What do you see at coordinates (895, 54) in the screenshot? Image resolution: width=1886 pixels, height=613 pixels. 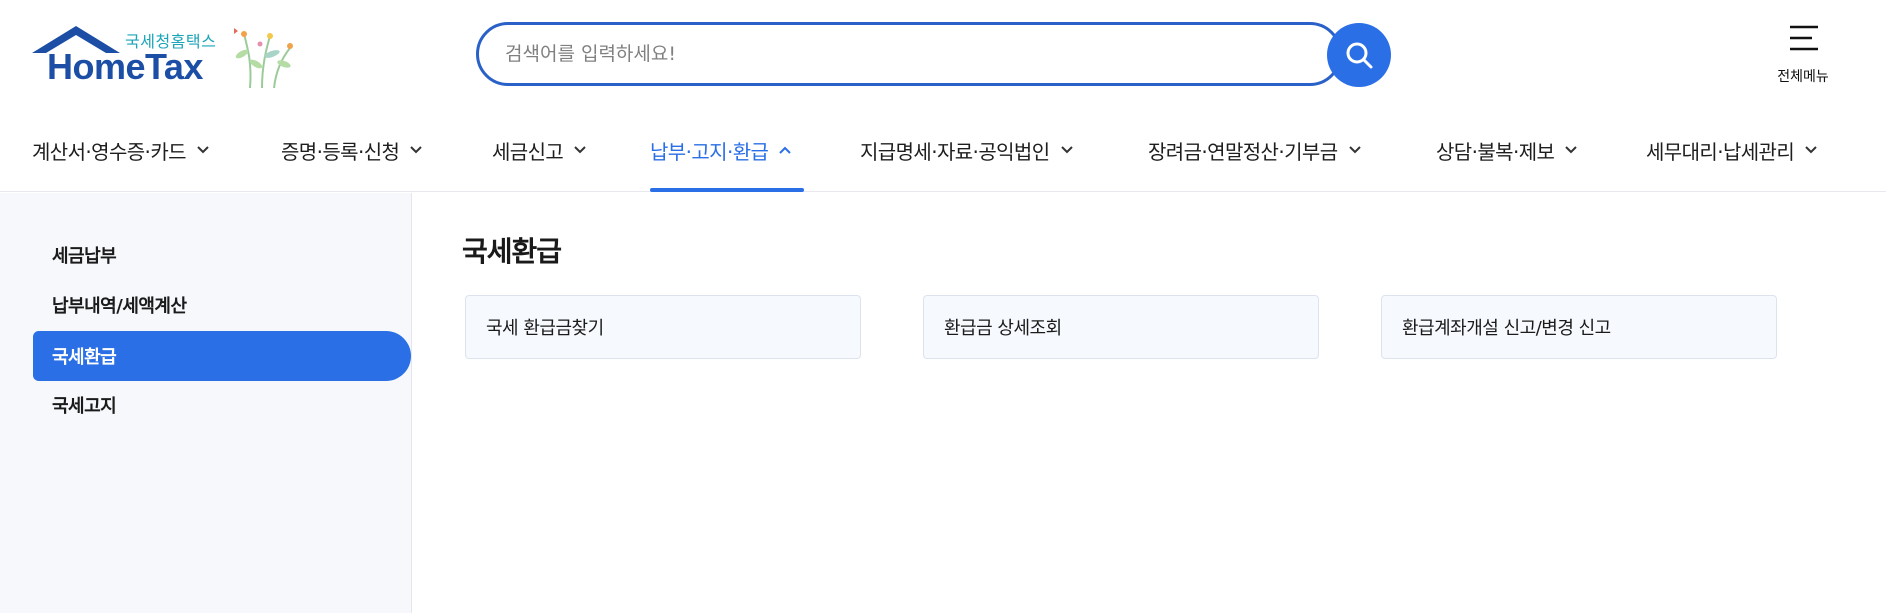 I see `search-input` at bounding box center [895, 54].